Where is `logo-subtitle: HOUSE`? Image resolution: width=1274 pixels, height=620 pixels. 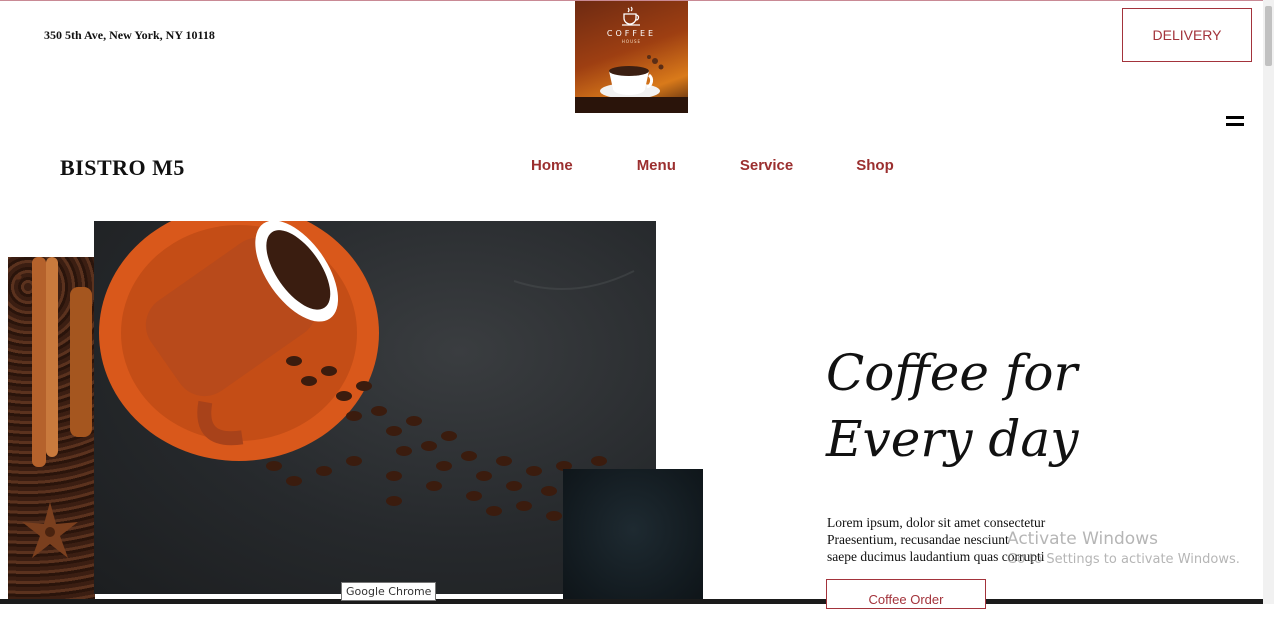 logo-subtitle: HOUSE is located at coordinates (631, 41).